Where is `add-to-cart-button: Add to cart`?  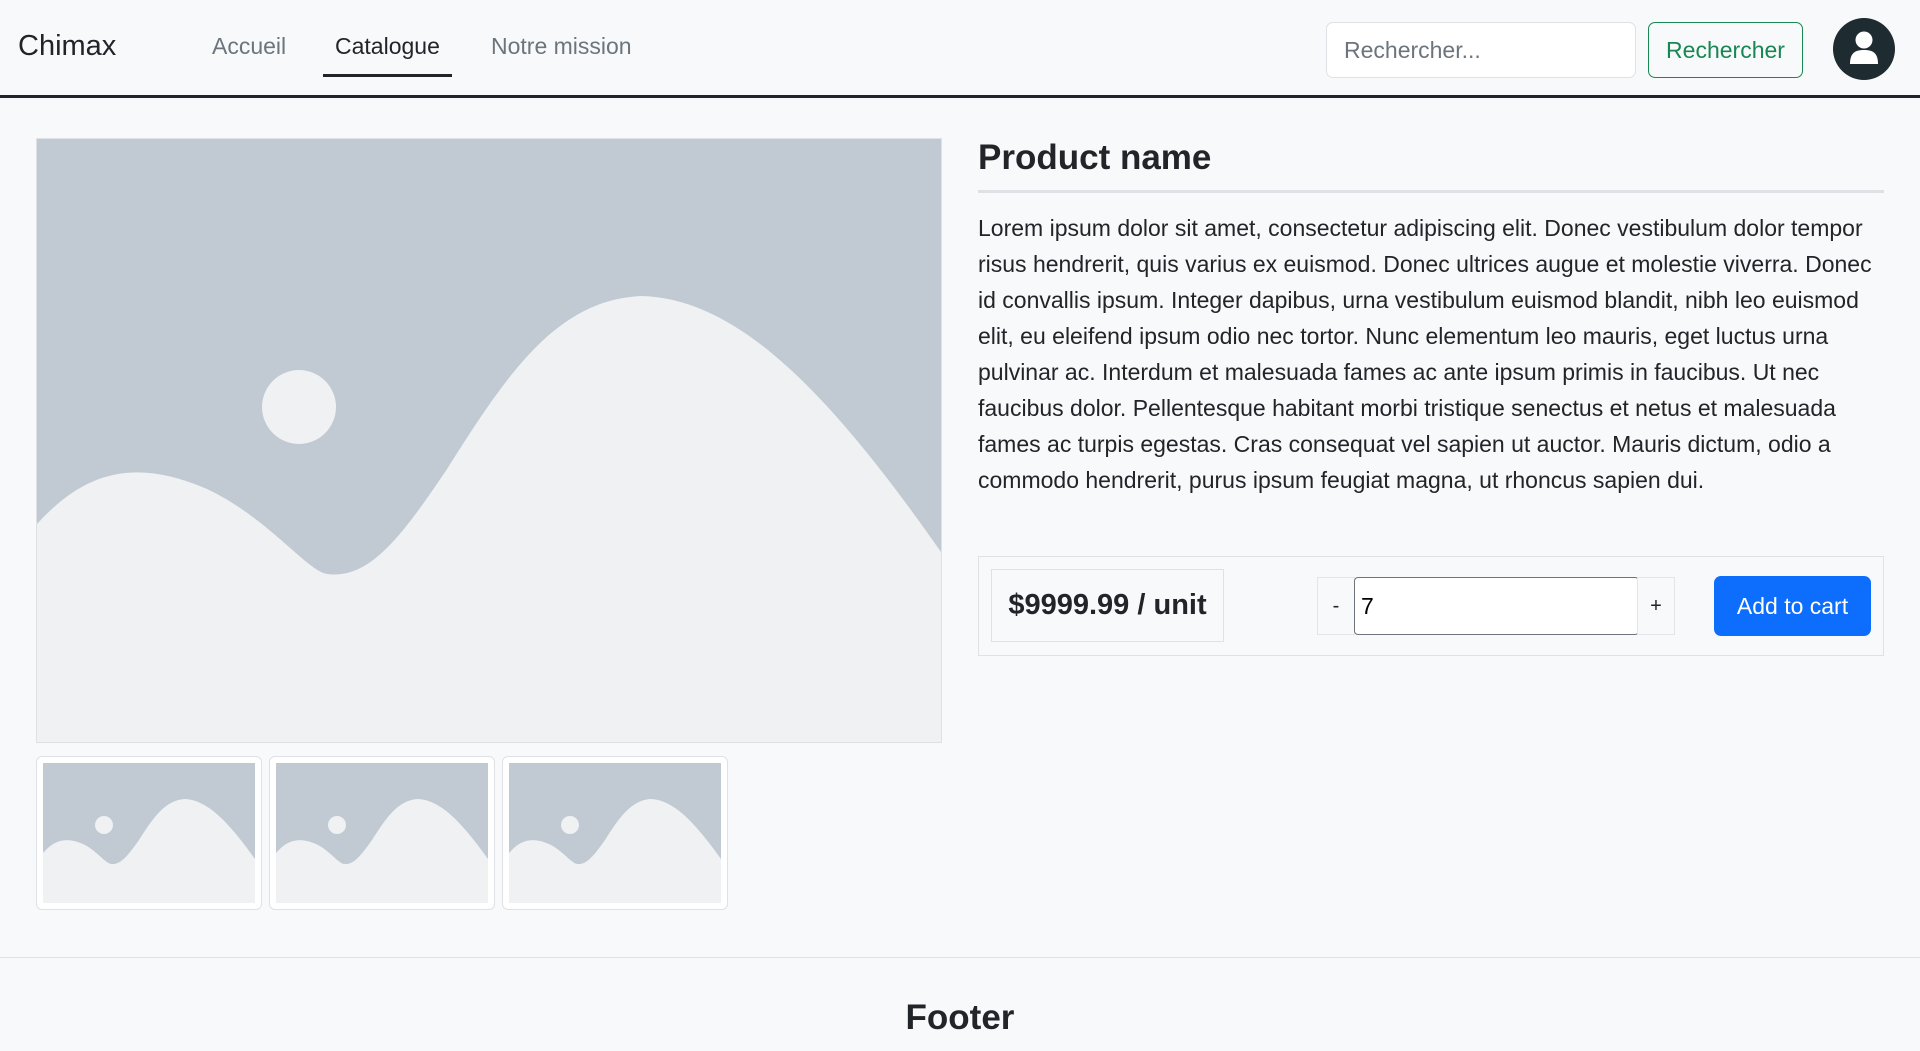
add-to-cart-button: Add to cart is located at coordinates (1792, 606).